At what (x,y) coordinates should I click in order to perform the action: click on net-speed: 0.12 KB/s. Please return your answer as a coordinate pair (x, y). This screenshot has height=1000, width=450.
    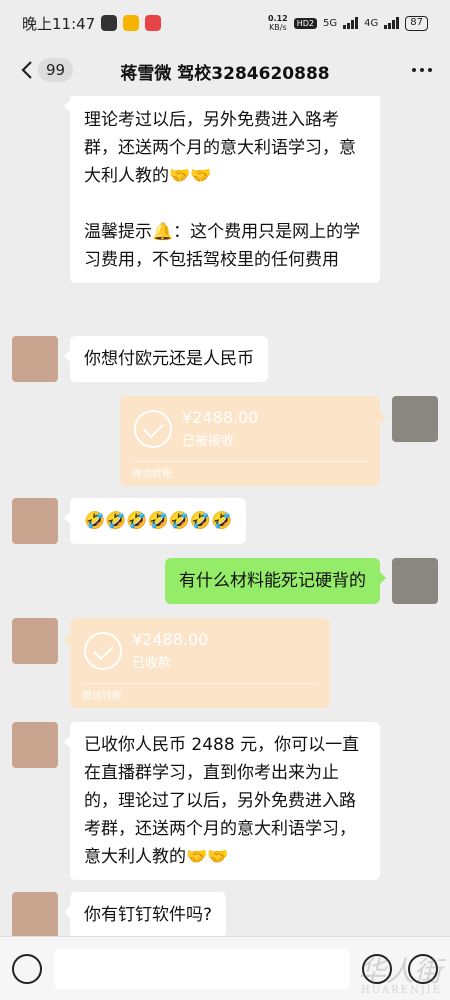
    Looking at the image, I should click on (278, 23).